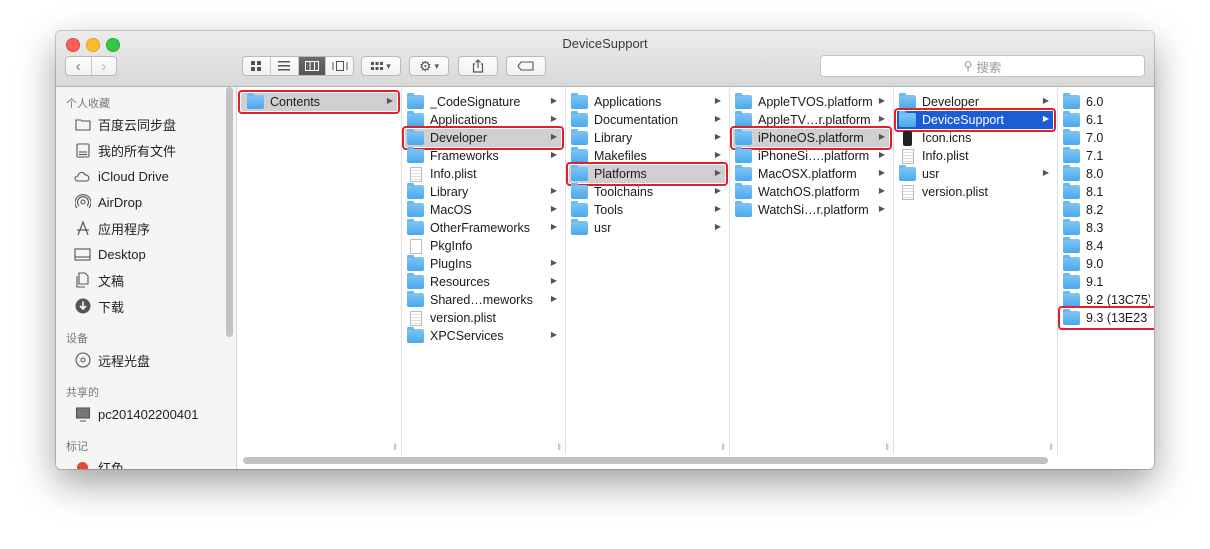 This screenshot has width=1210, height=549. I want to click on tag-button, so click(526, 66).